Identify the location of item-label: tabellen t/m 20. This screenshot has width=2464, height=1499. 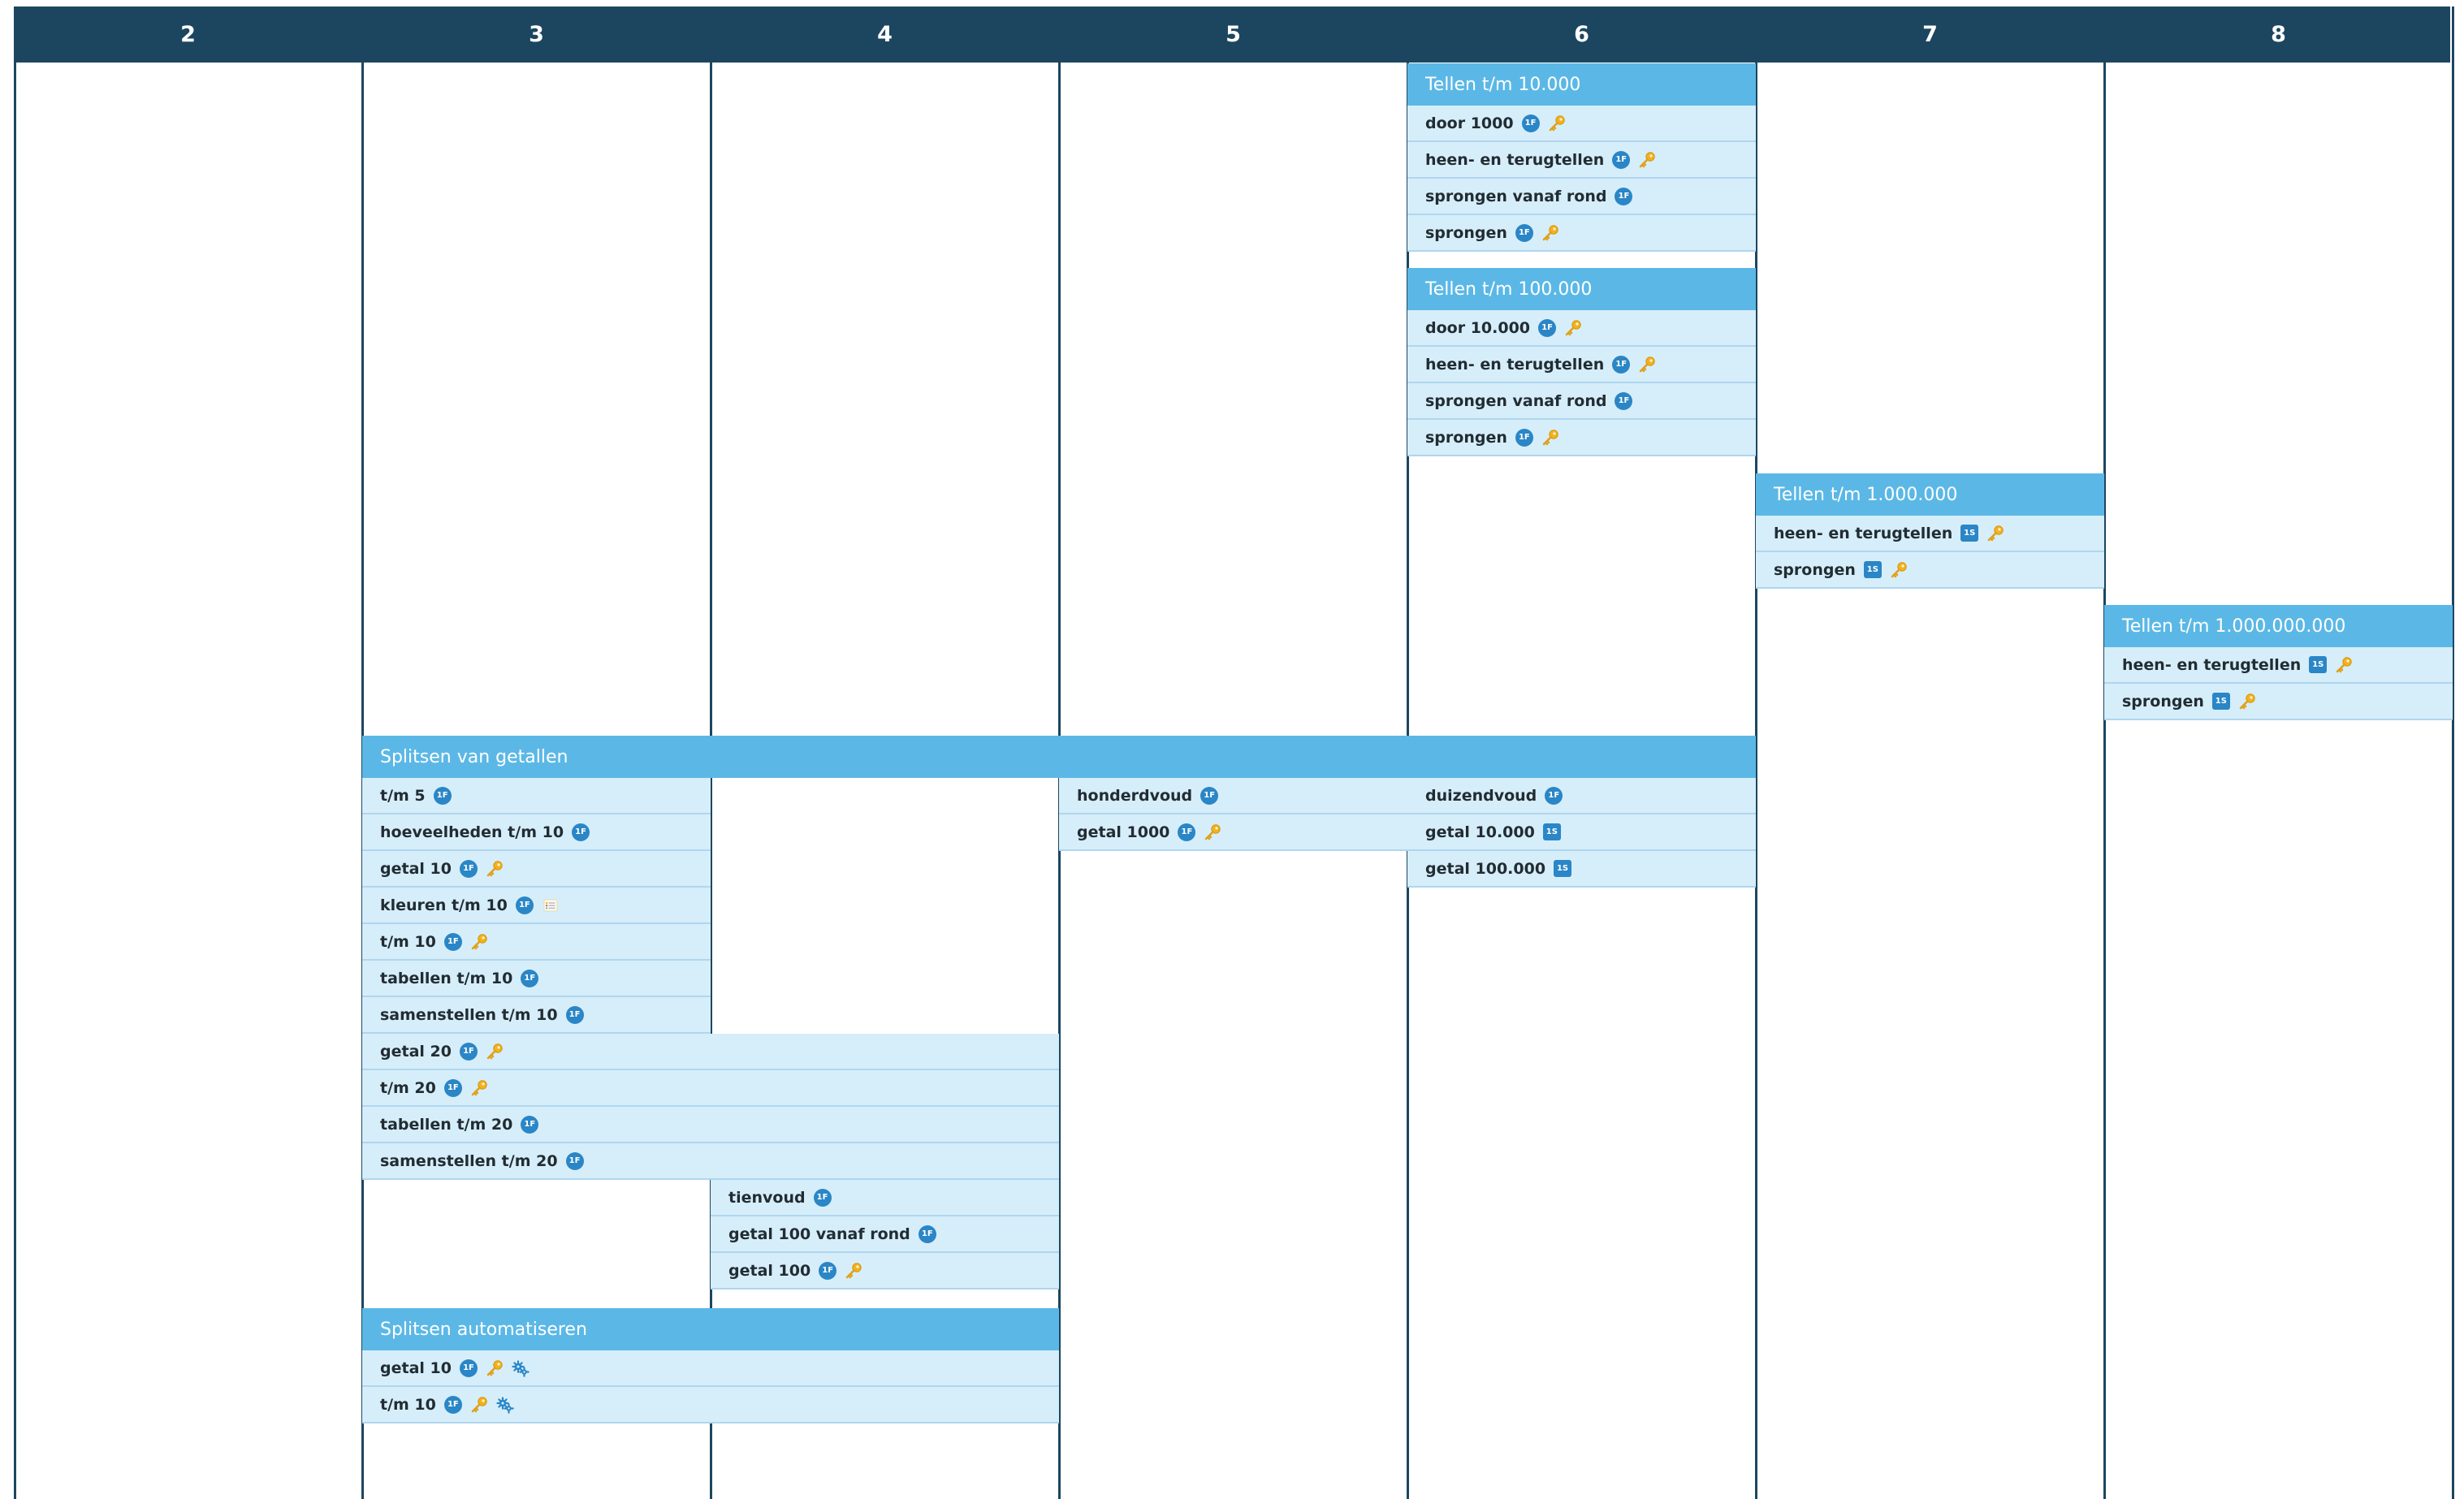
(446, 1125).